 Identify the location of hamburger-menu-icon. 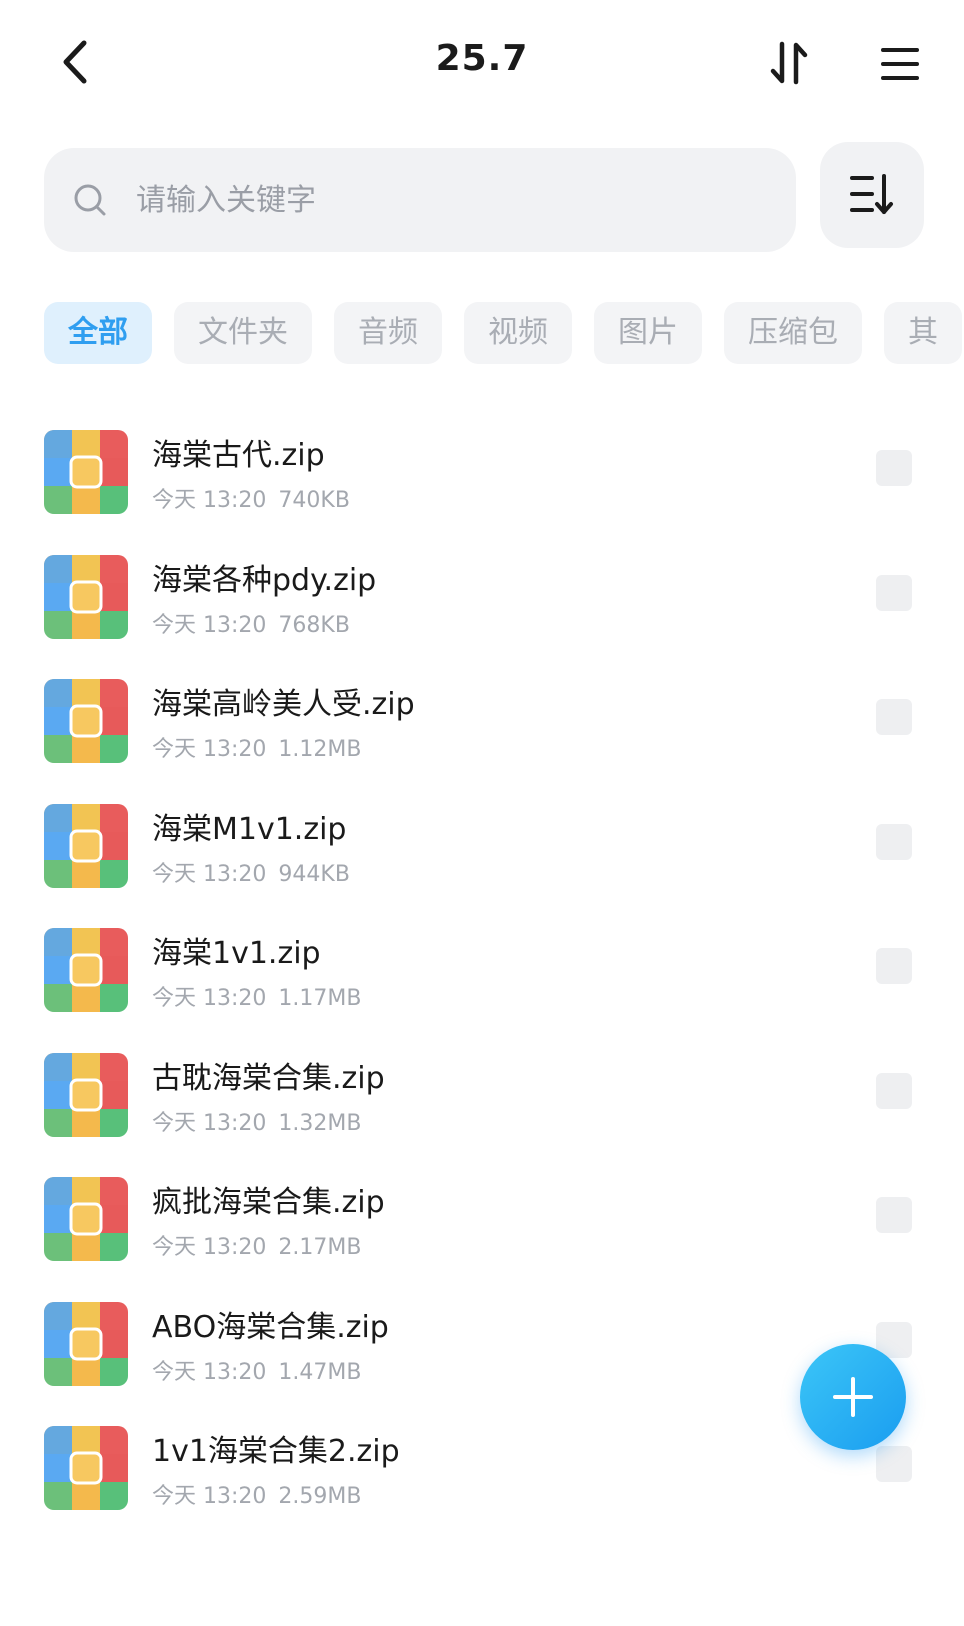
(900, 64).